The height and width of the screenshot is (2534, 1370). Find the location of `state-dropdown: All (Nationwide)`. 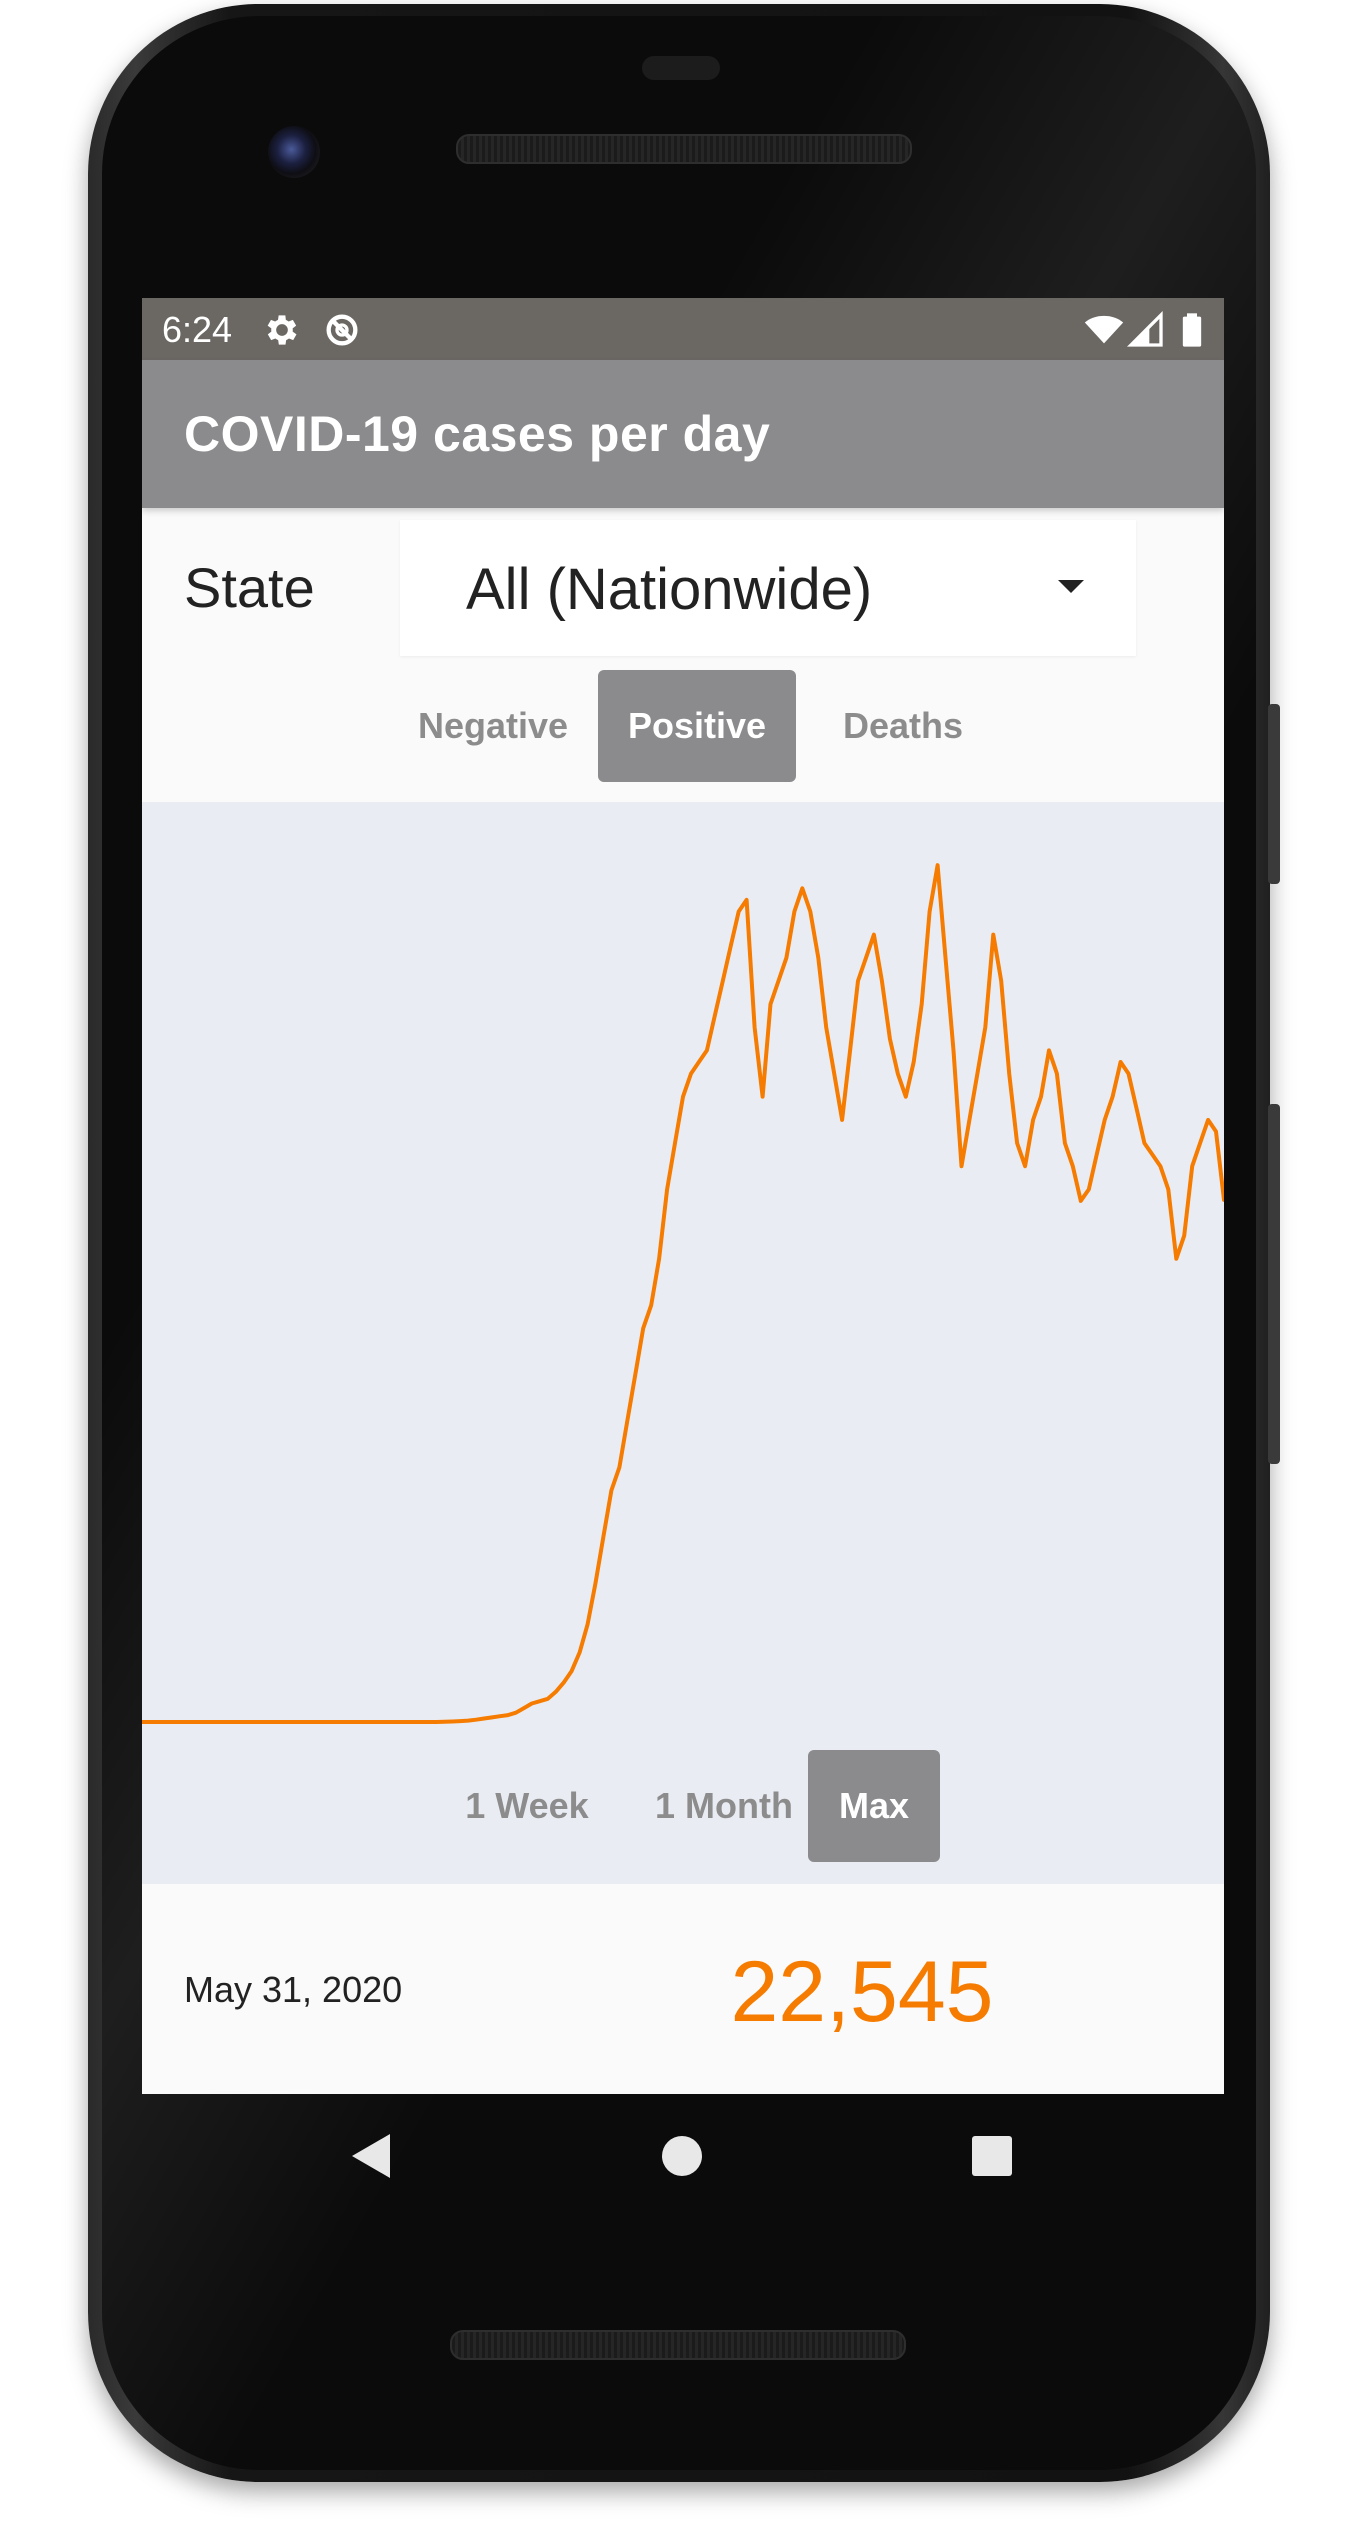

state-dropdown: All (Nationwide) is located at coordinates (768, 588).